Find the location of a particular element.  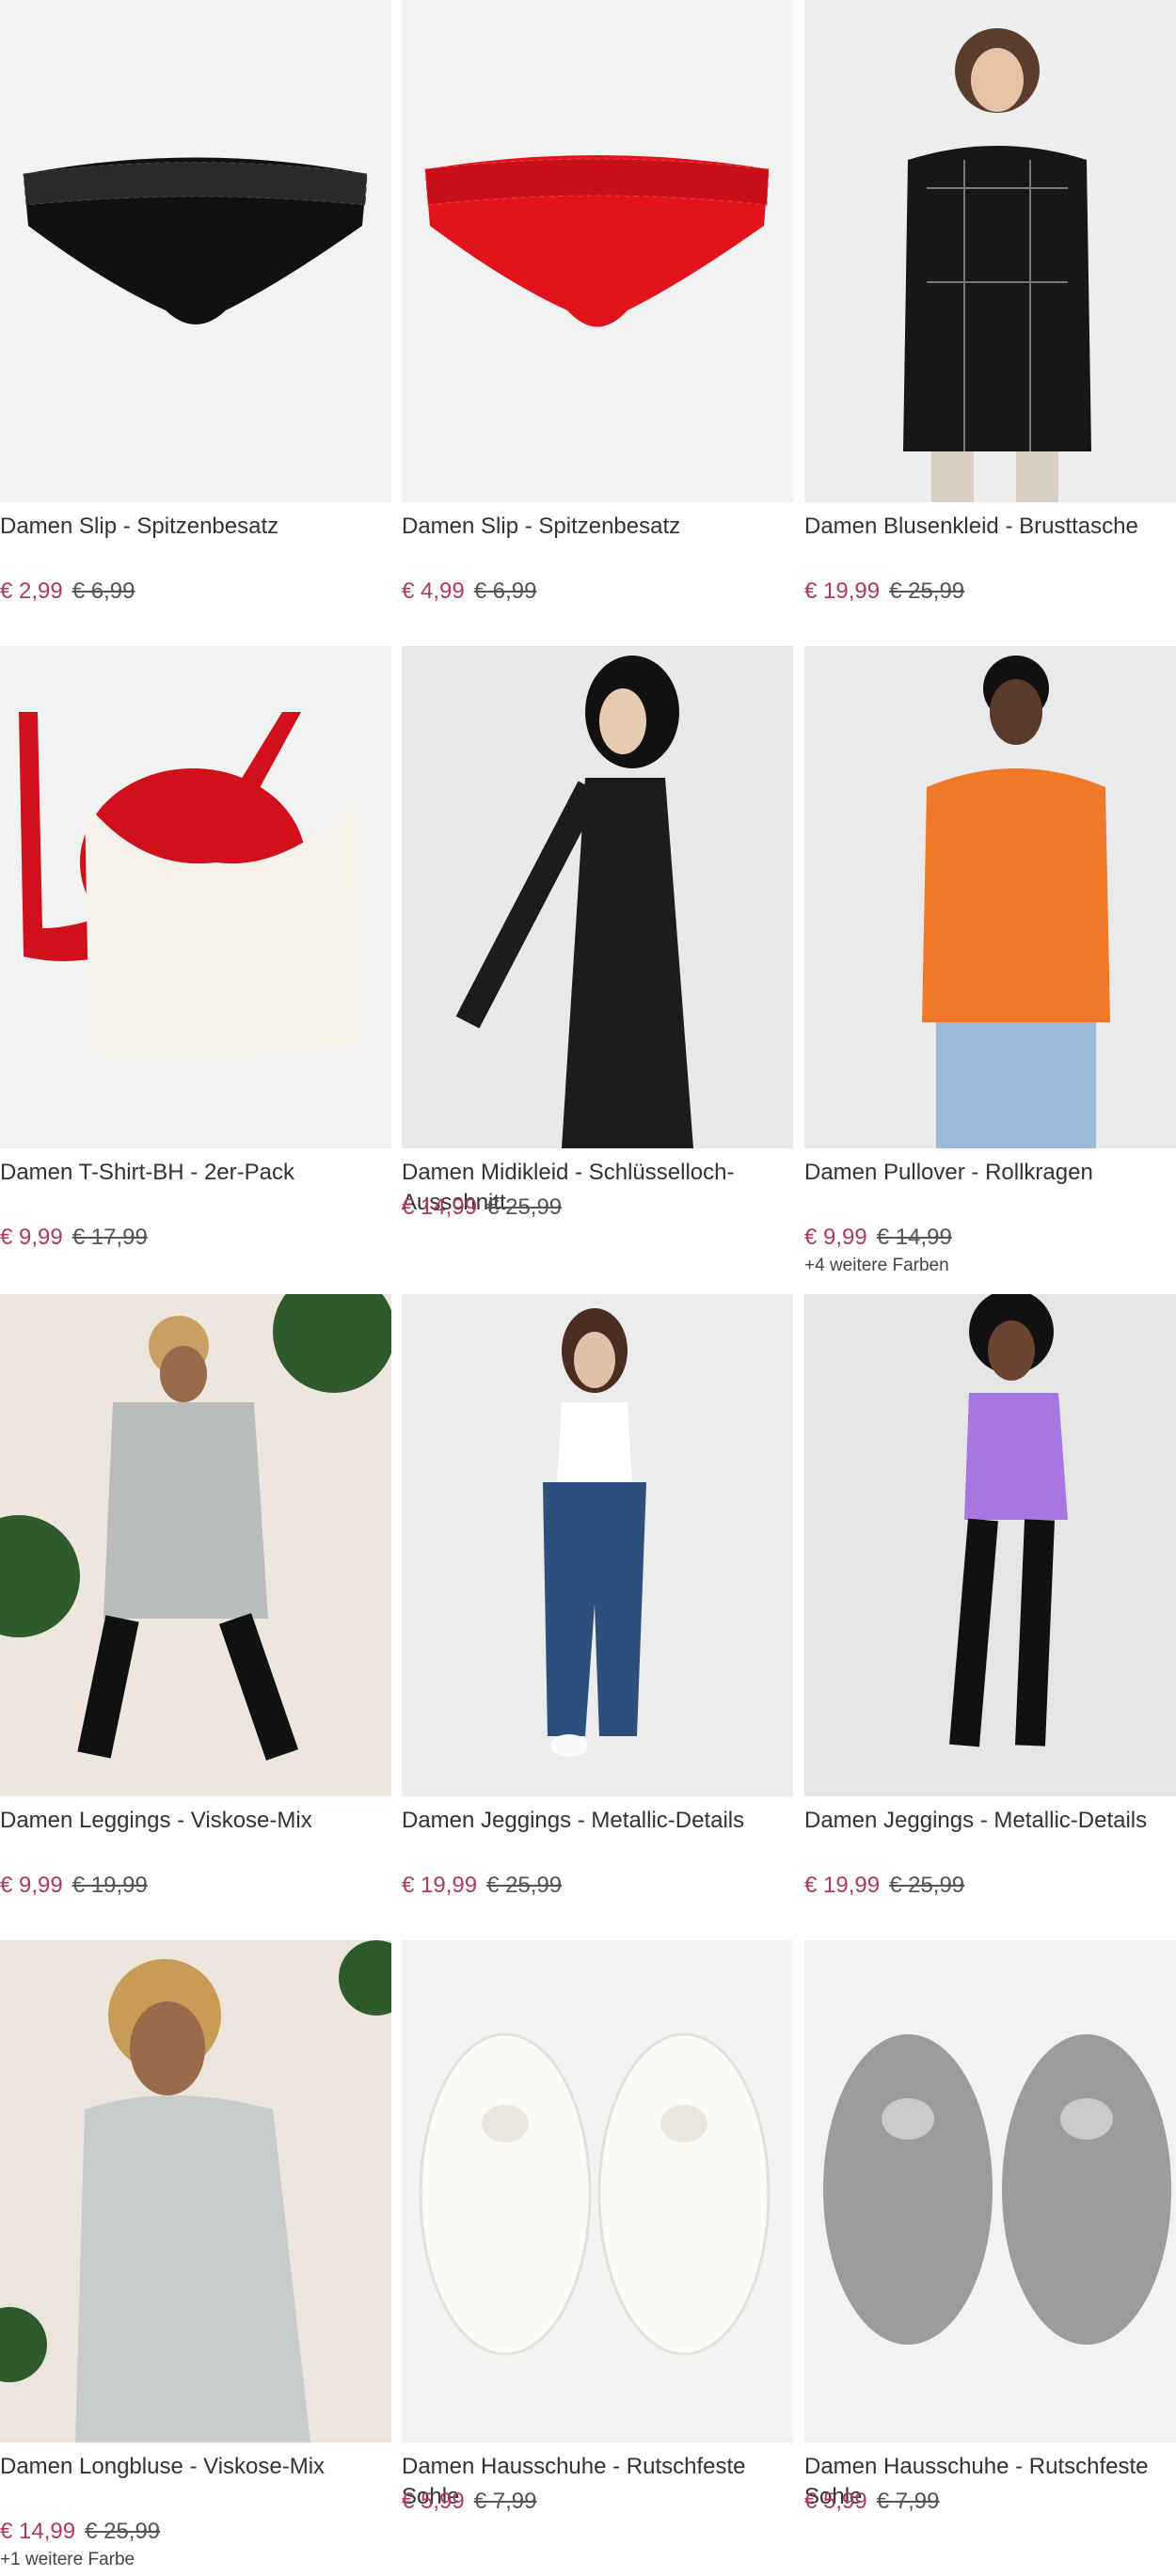

price-row: € 9,99 € 17,99 is located at coordinates (195, 1238).